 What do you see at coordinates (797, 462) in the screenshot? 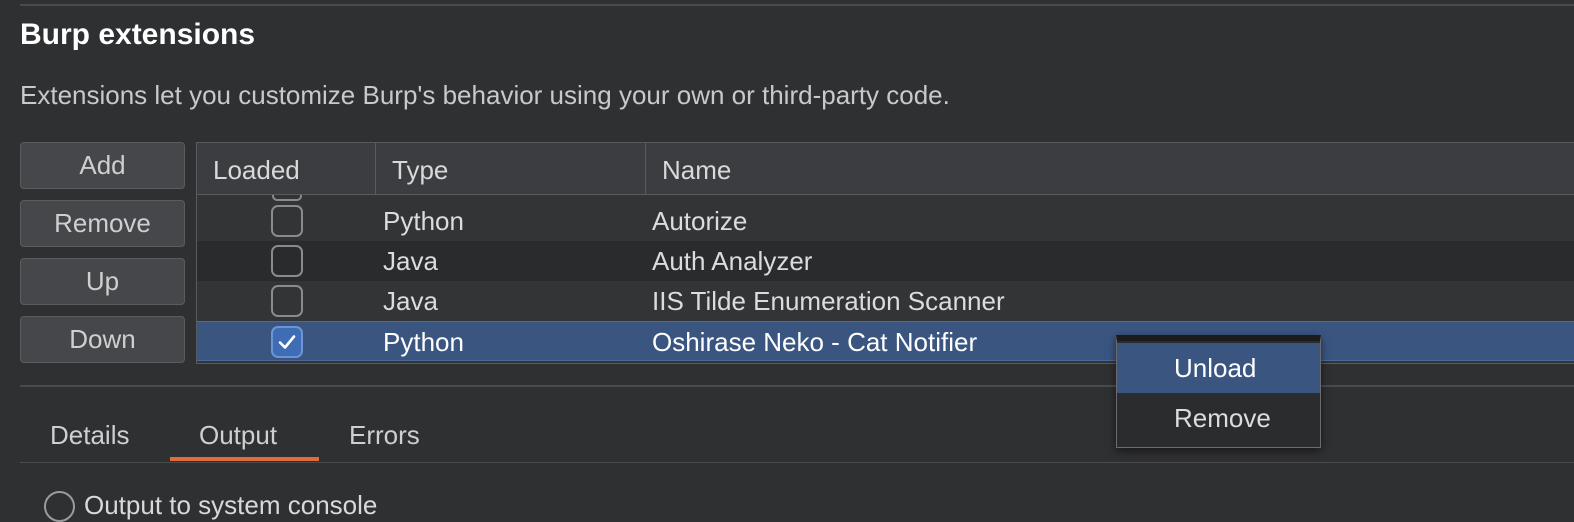
I see `tabs-divider` at bounding box center [797, 462].